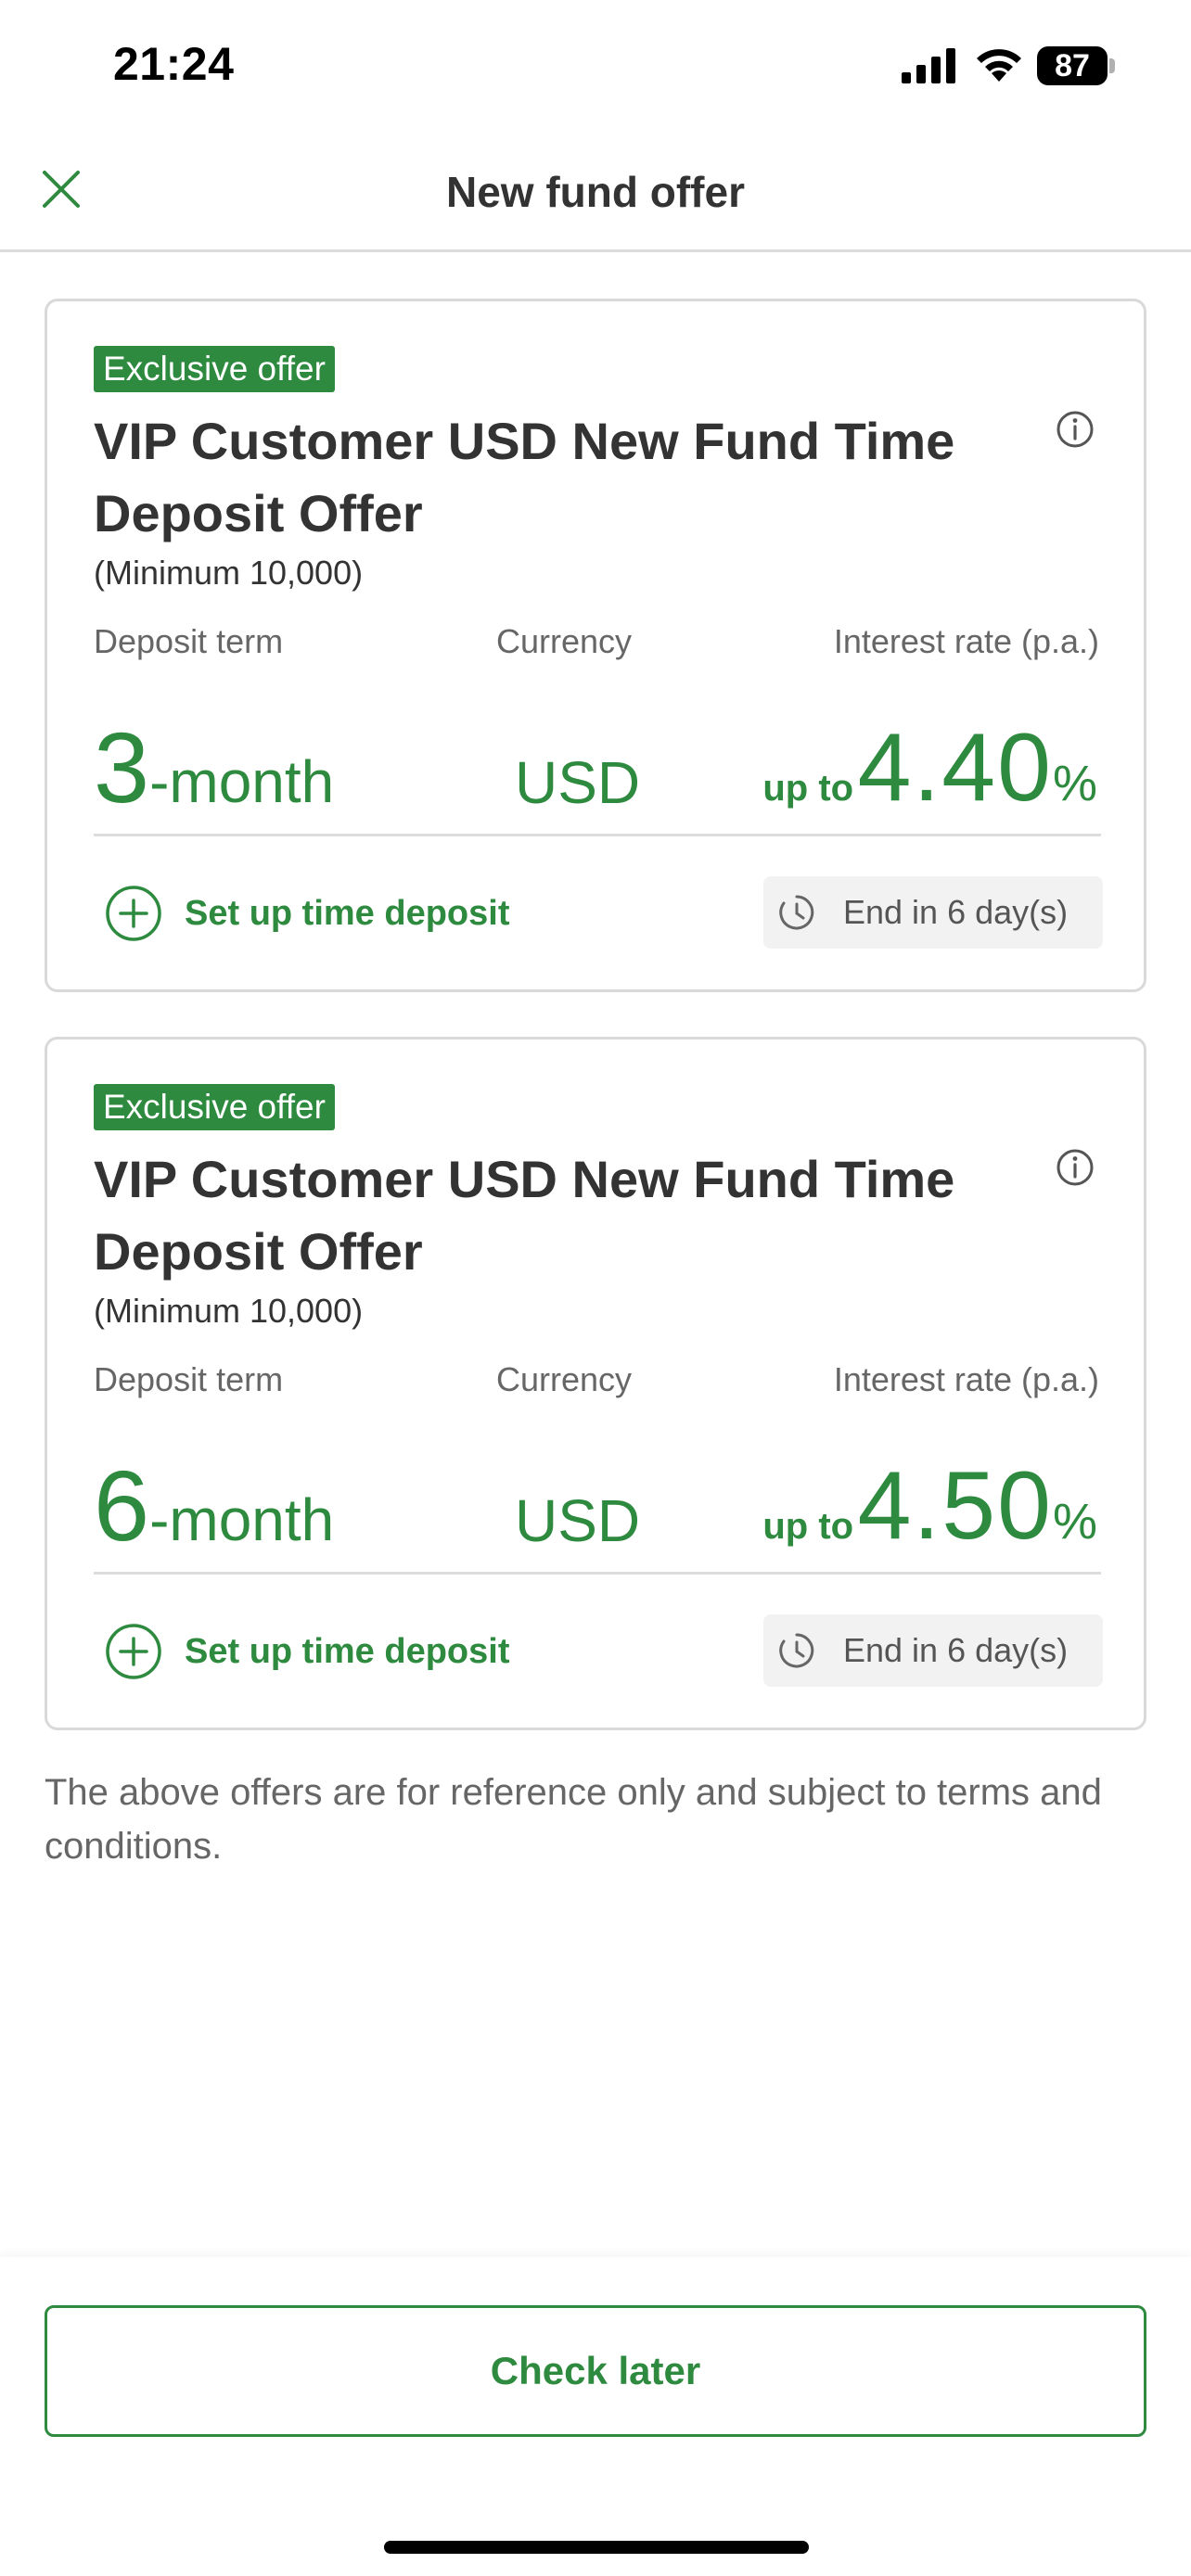 The image size is (1191, 2576). Describe the element at coordinates (1073, 66) in the screenshot. I see `battery-level: 87` at that location.